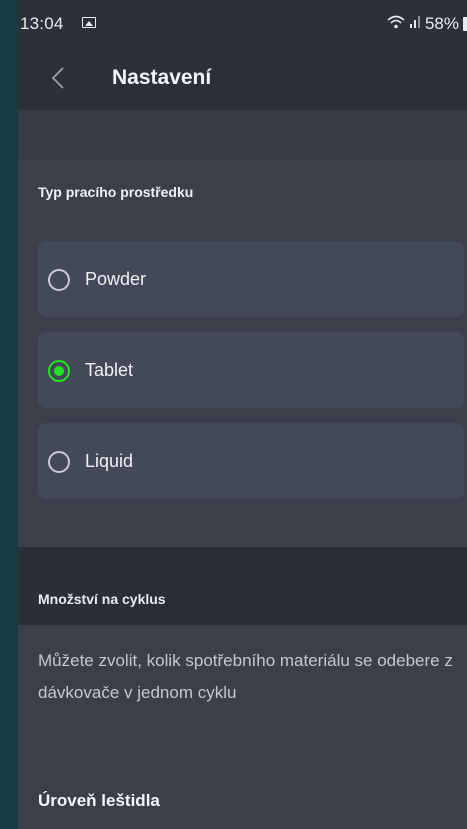 The width and height of the screenshot is (467, 829). Describe the element at coordinates (109, 370) in the screenshot. I see `option-tablet-label: Tablet` at that location.